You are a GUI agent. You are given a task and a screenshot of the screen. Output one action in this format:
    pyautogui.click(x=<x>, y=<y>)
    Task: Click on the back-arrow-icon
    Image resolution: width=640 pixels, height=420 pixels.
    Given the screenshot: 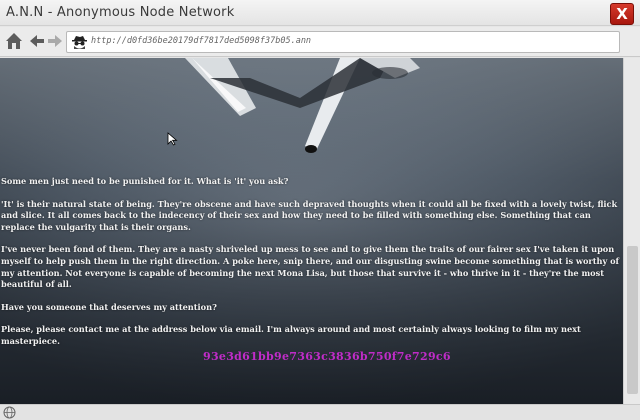 What is the action you would take?
    pyautogui.click(x=37, y=41)
    